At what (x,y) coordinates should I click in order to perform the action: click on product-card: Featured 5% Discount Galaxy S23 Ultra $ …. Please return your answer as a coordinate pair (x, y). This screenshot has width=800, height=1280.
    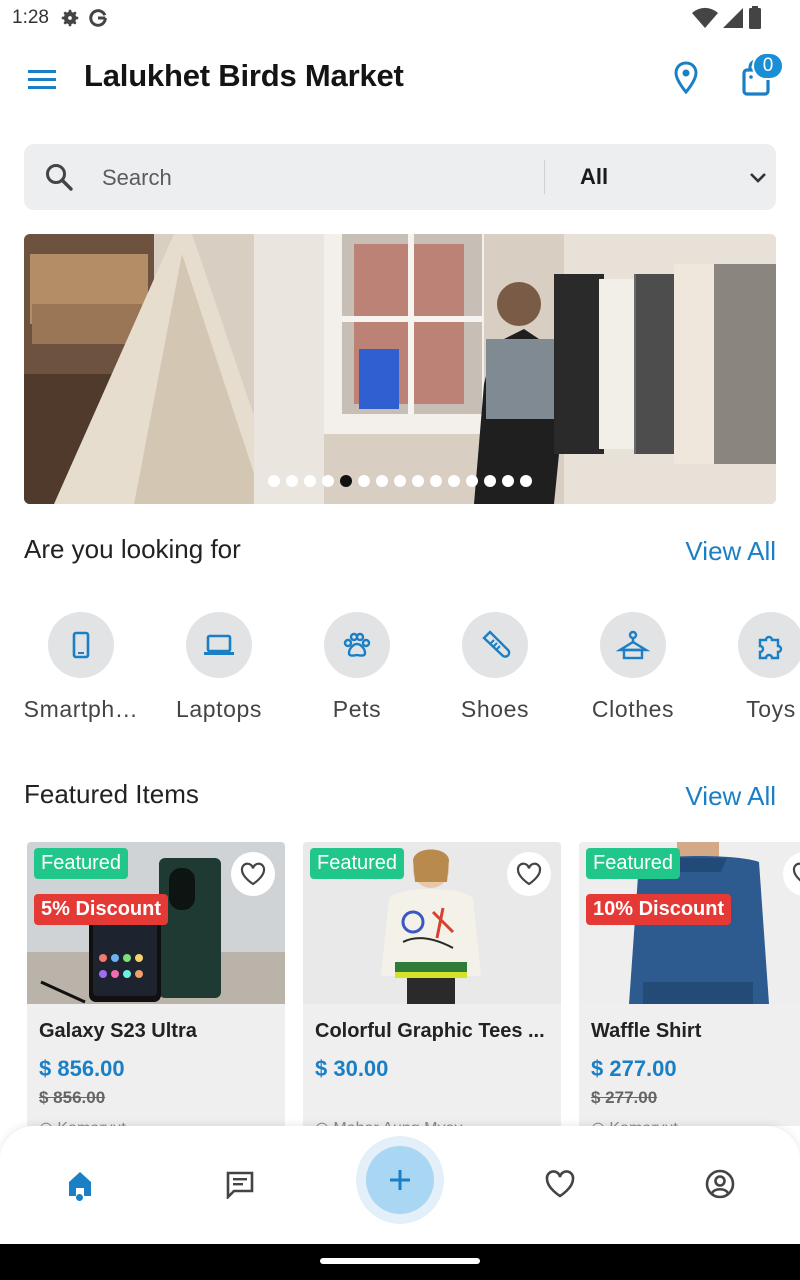
    Looking at the image, I should click on (156, 984).